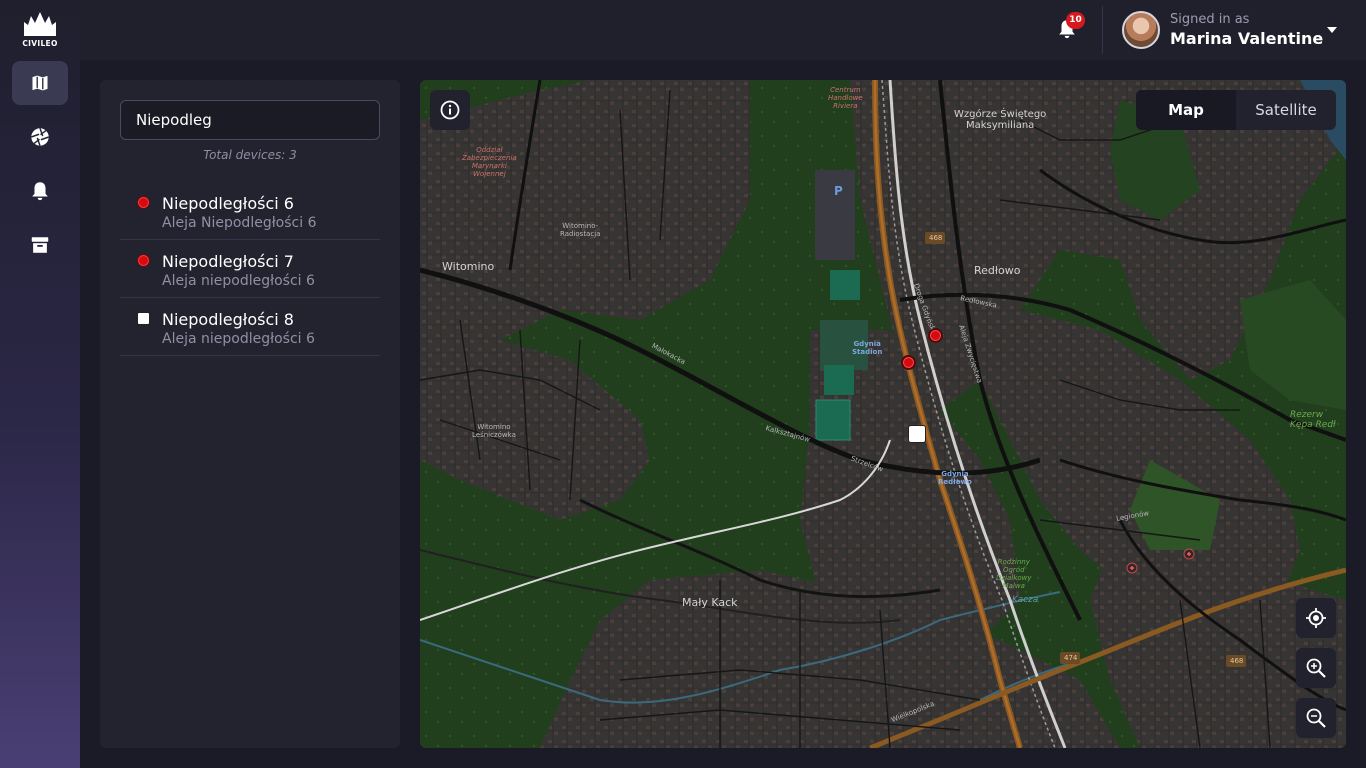  What do you see at coordinates (867, 348) in the screenshot?
I see `map-label-gdynia-stadion: Gdynia Stadion` at bounding box center [867, 348].